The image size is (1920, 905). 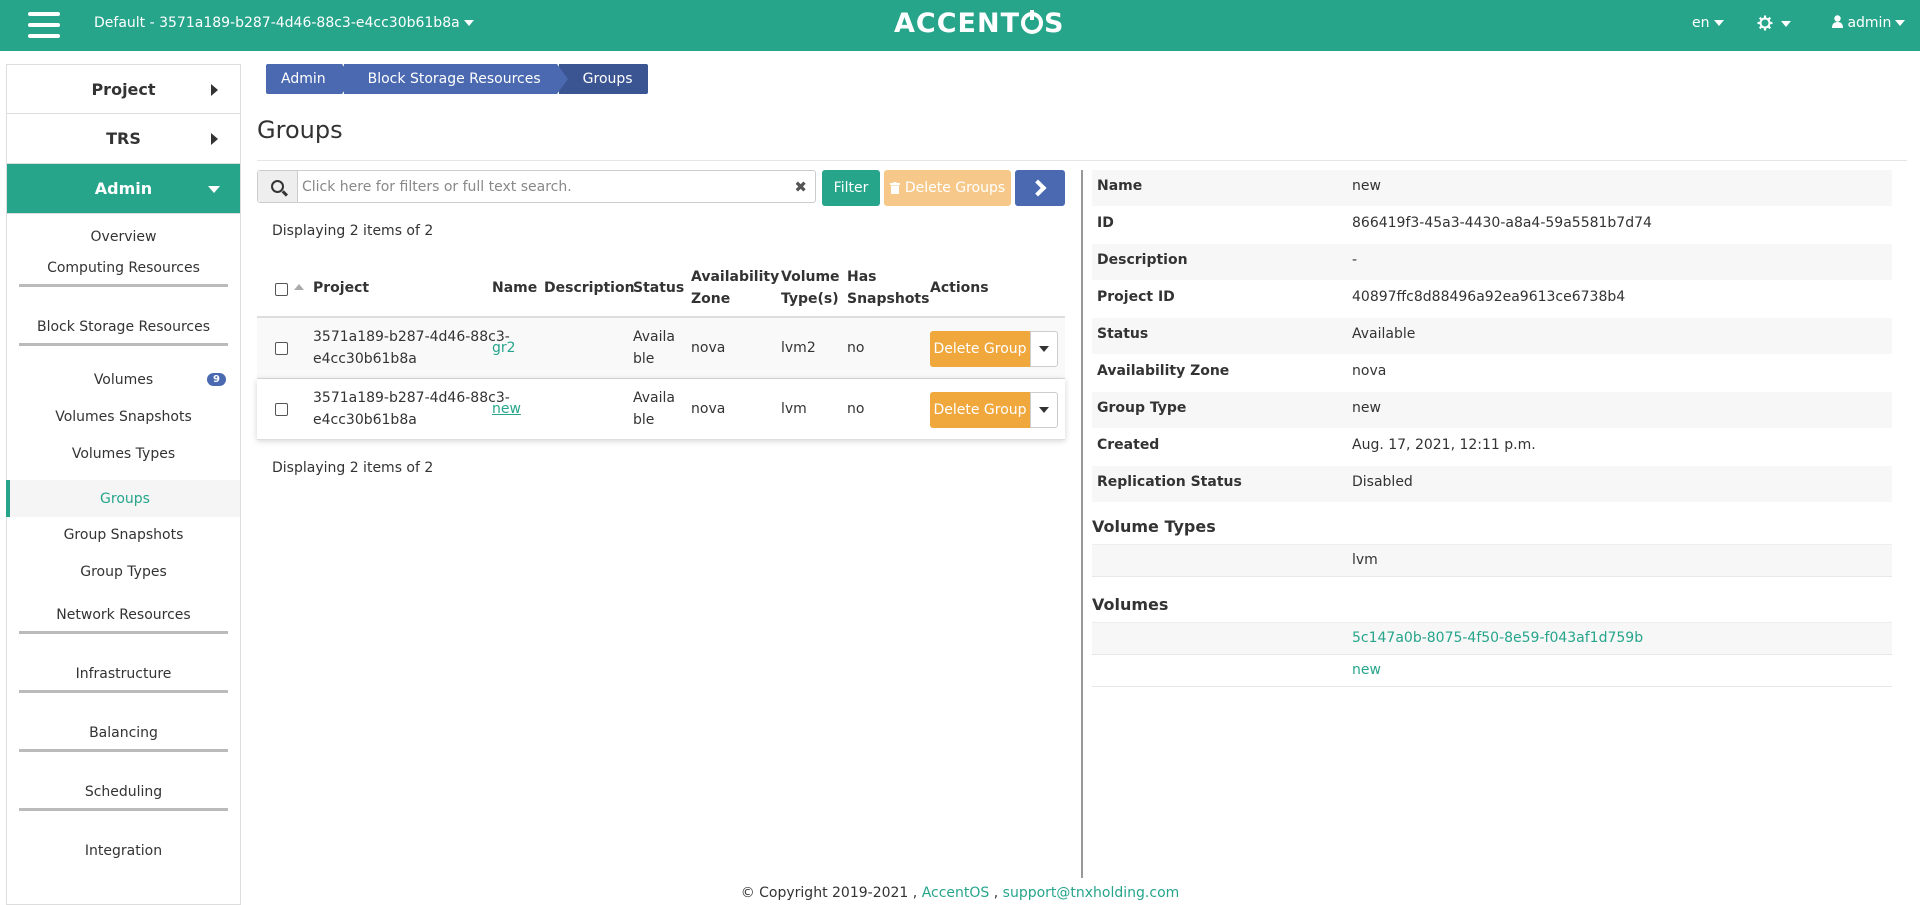 What do you see at coordinates (810, 288) in the screenshot?
I see `column-volume-types: Volume Type(s)` at bounding box center [810, 288].